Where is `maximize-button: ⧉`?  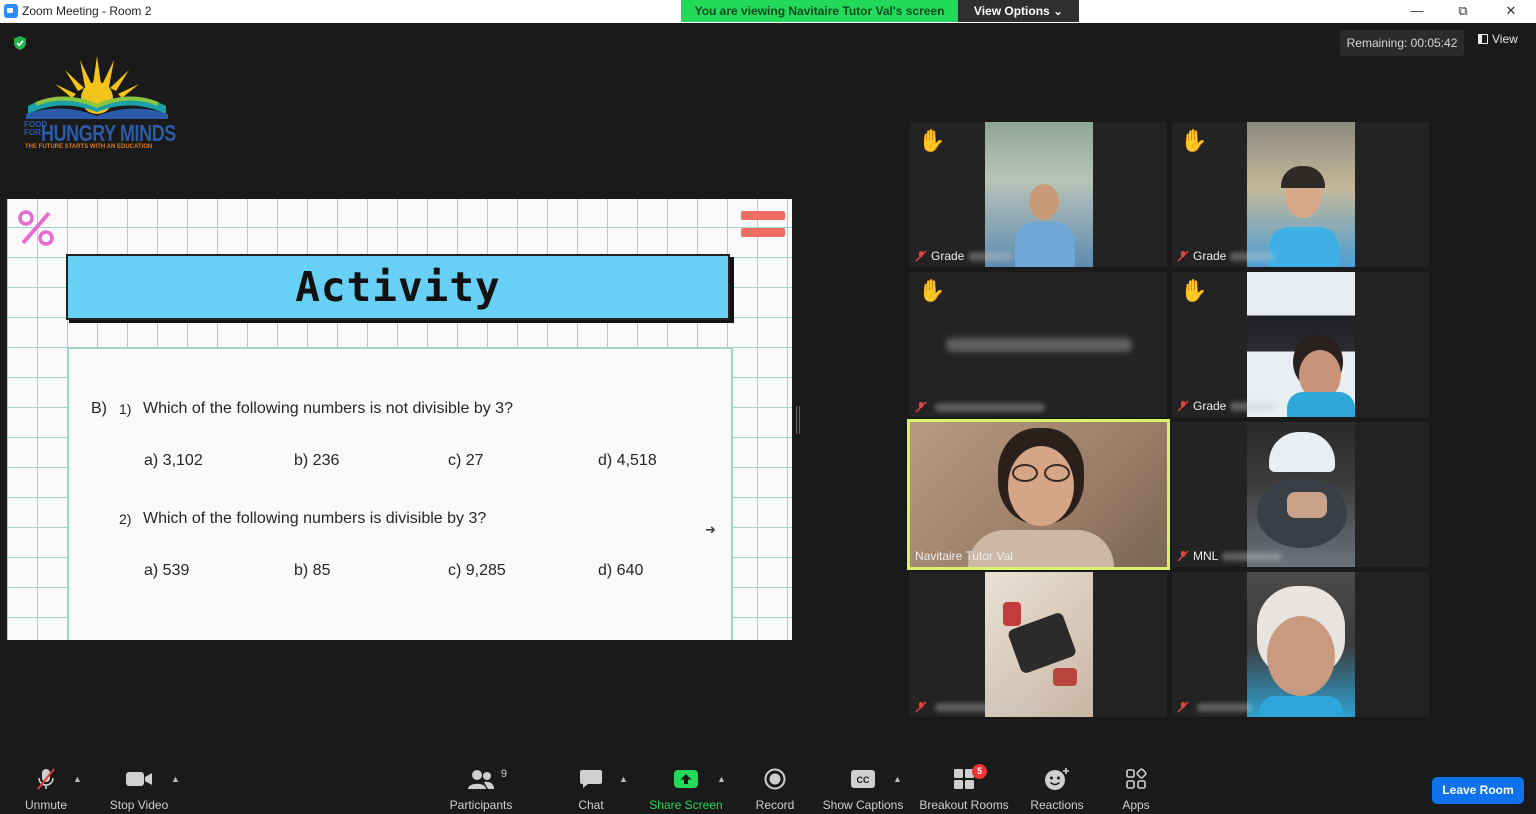
maximize-button: ⧉ is located at coordinates (1463, 11).